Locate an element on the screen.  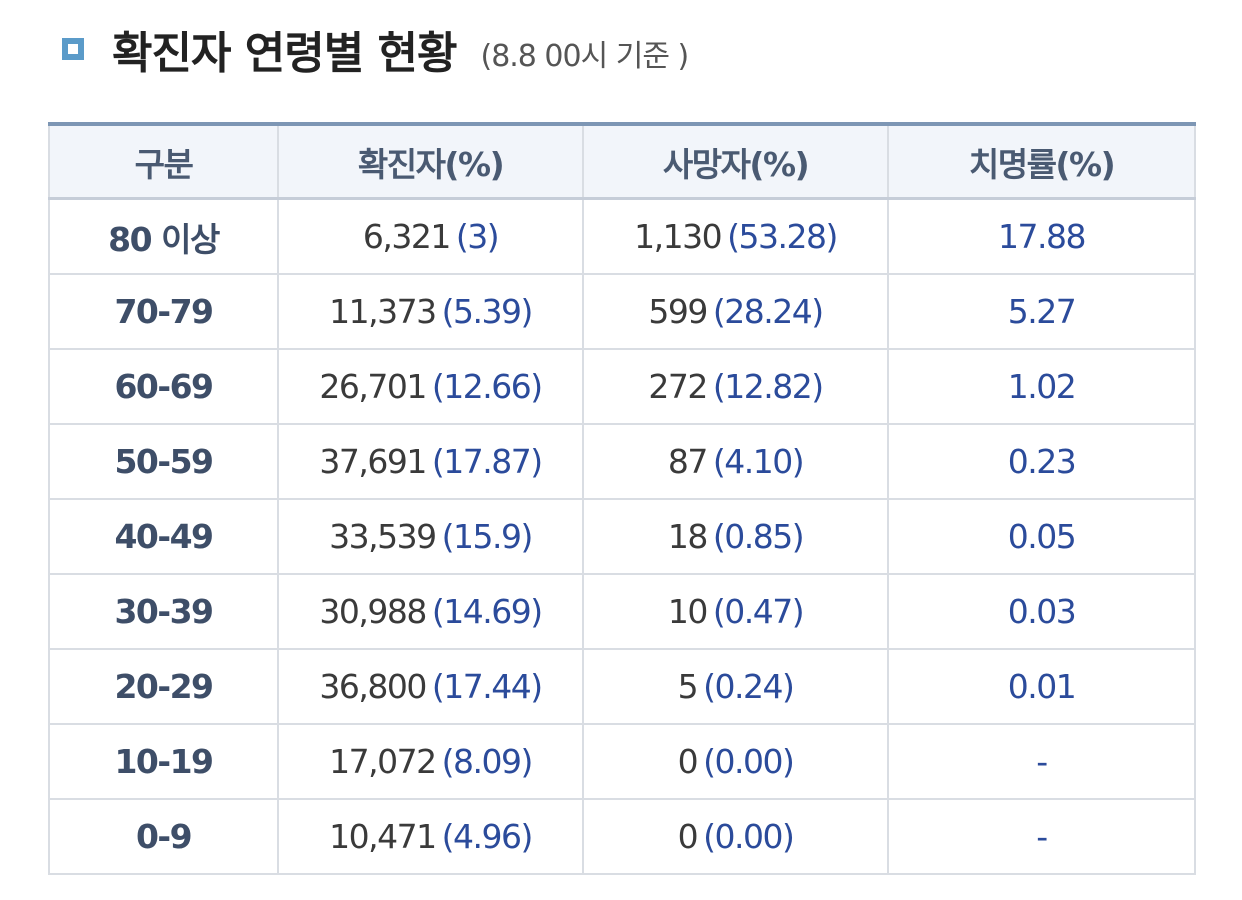
confirmed-count: 26,701 is located at coordinates (373, 386).